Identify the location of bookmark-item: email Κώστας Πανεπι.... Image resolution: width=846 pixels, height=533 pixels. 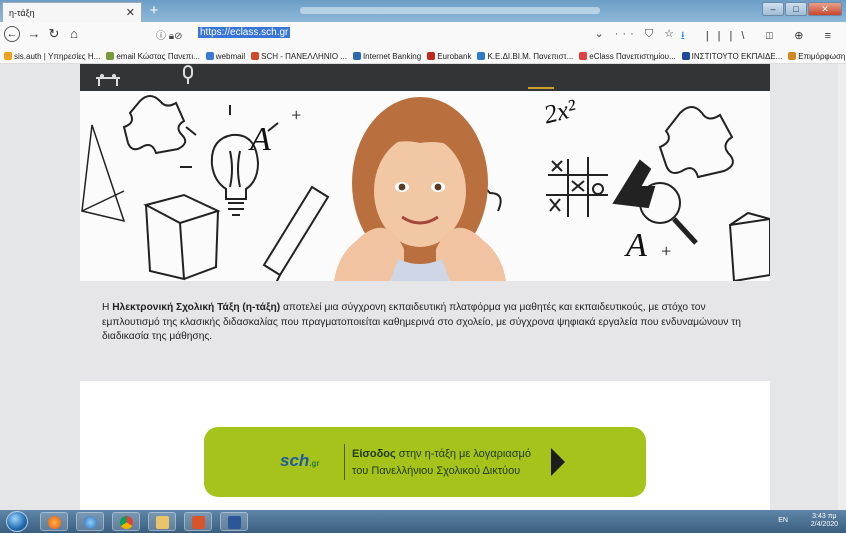
(153, 56).